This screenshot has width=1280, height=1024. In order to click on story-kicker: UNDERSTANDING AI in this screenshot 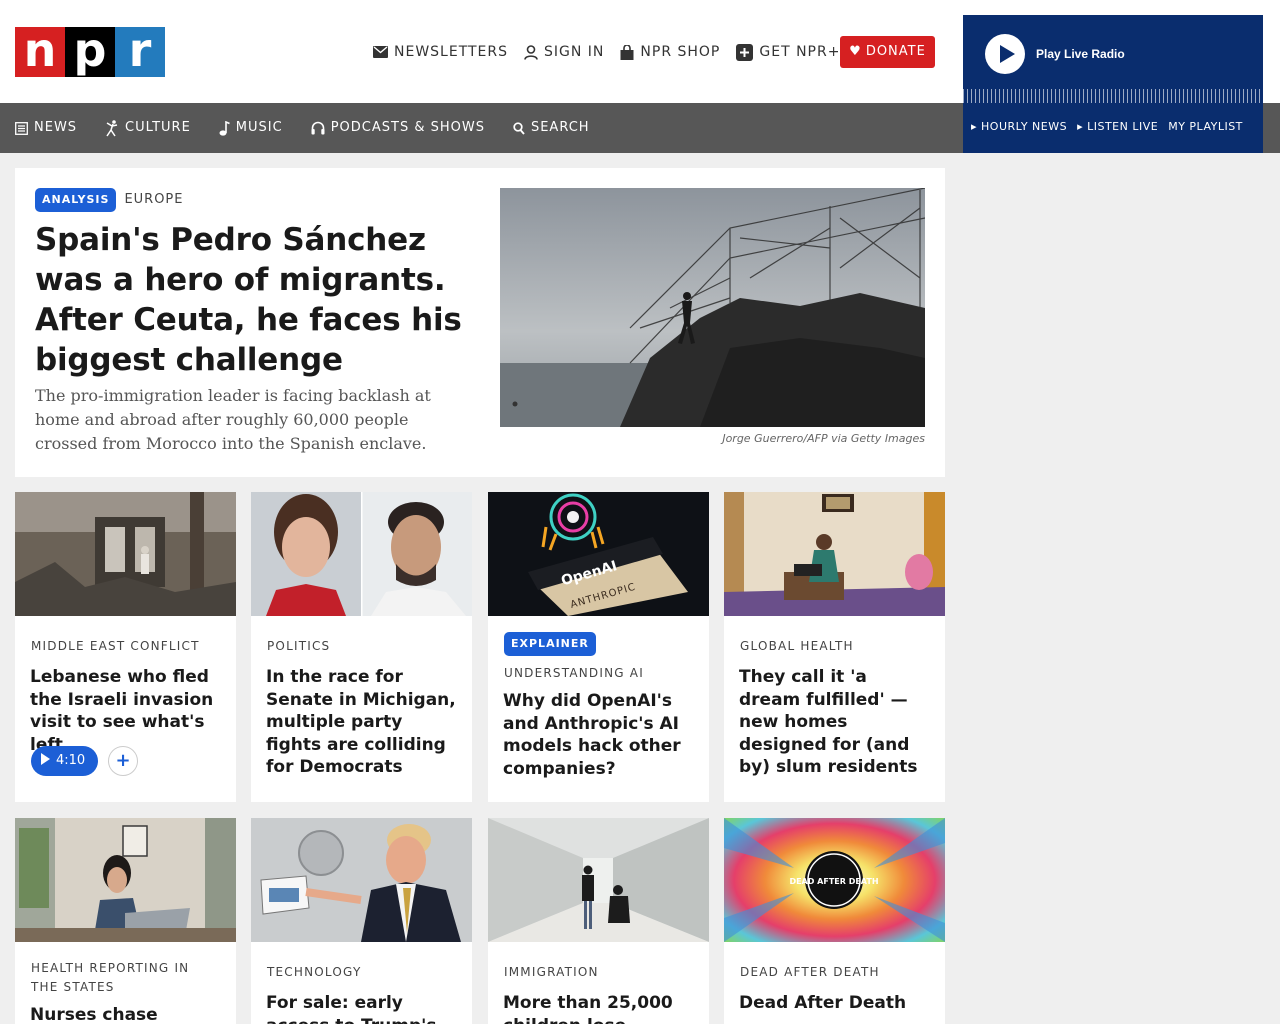, I will do `click(599, 673)`.